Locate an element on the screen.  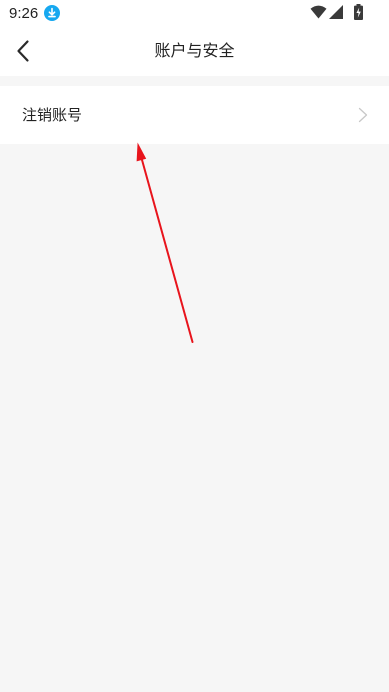
list-item-label: 注销账号 is located at coordinates (52, 115).